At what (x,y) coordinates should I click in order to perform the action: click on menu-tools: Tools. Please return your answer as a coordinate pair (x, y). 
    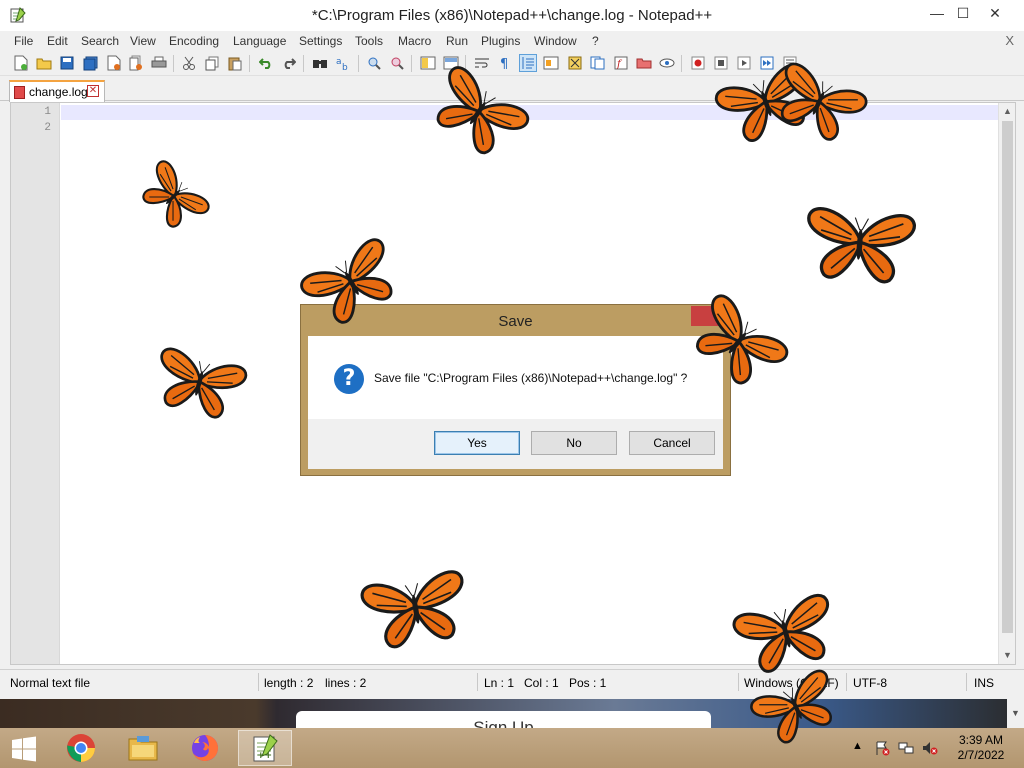
    Looking at the image, I should click on (369, 41).